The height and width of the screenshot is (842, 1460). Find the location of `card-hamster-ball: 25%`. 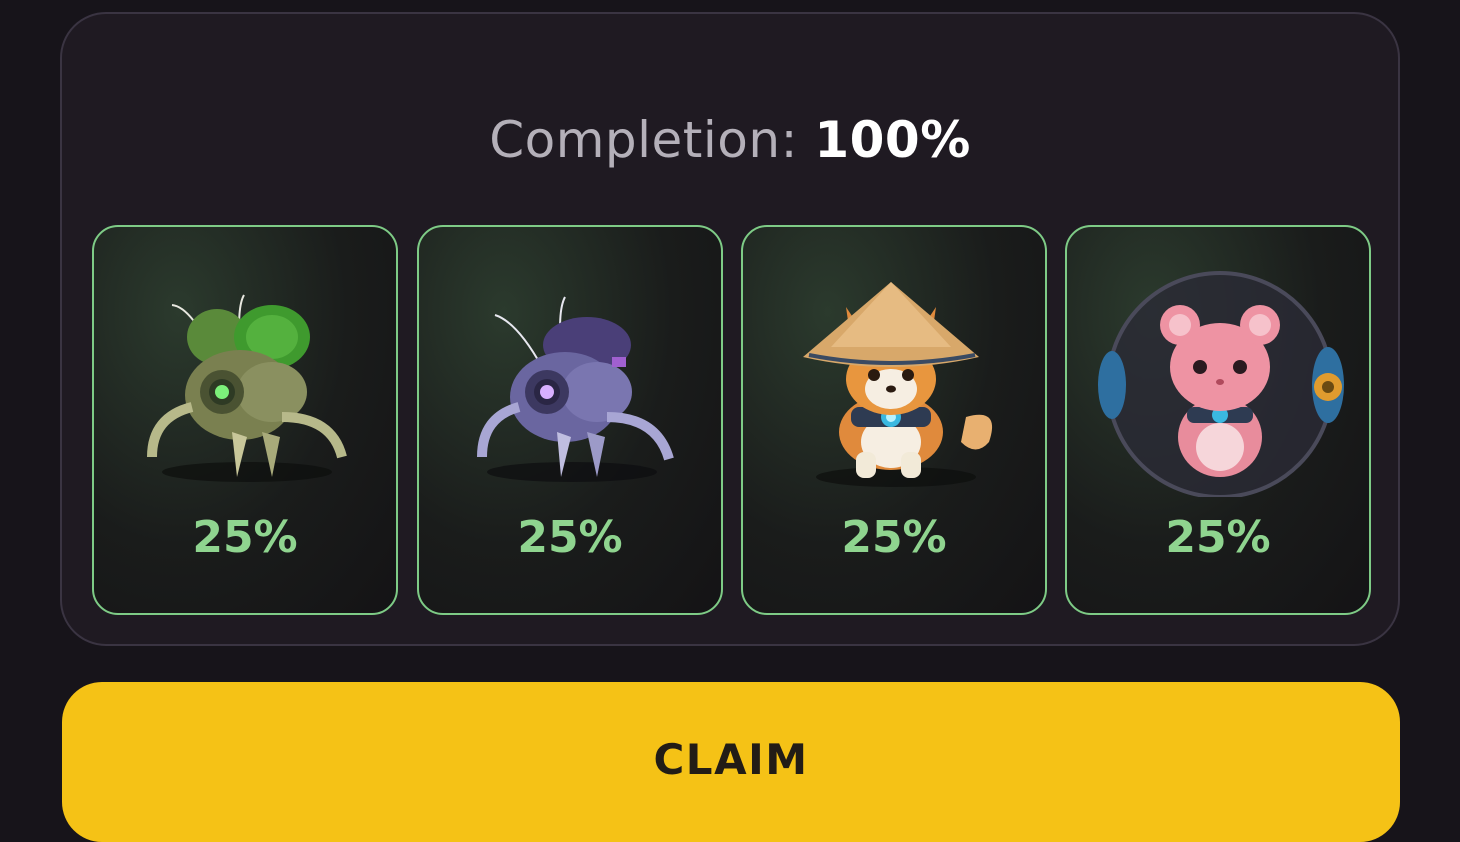

card-hamster-ball: 25% is located at coordinates (1218, 420).